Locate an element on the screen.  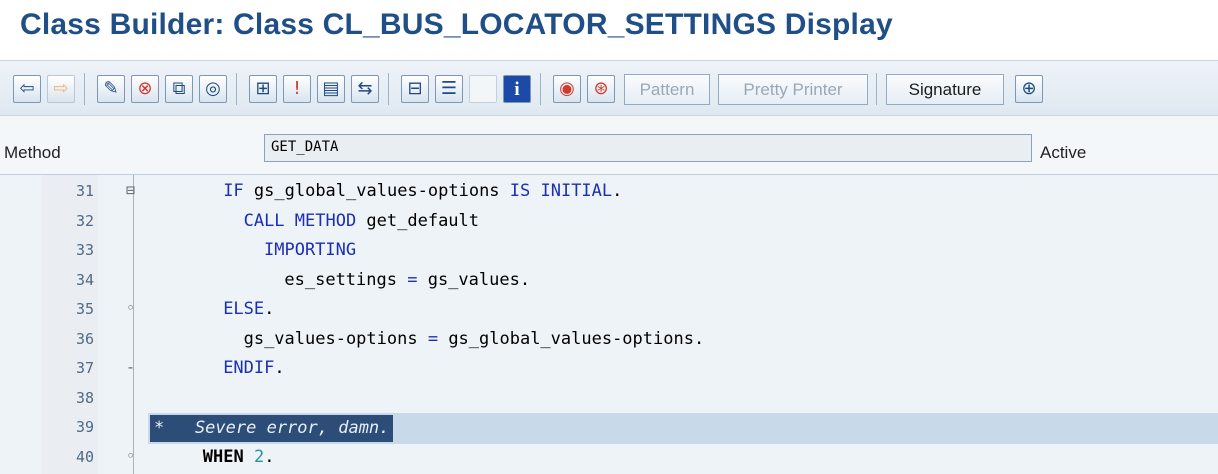
code-line: 38 is located at coordinates (609, 399).